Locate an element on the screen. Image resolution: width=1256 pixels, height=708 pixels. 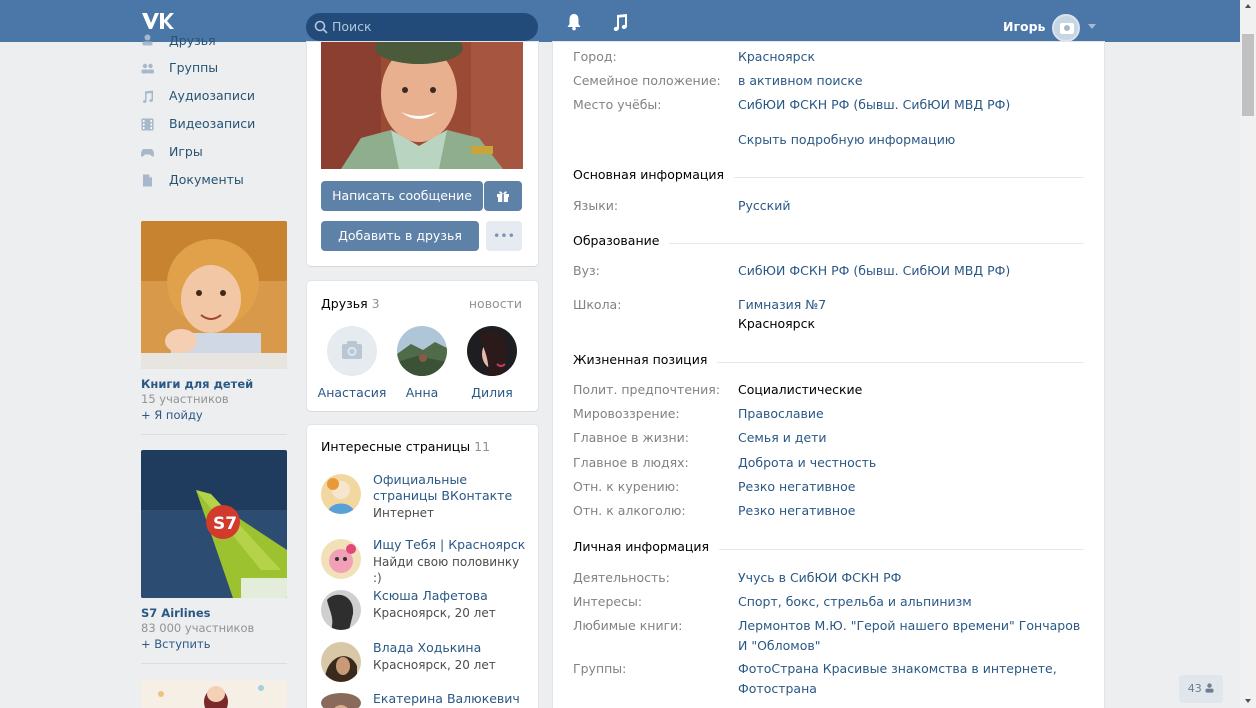
child-photo is located at coordinates (214, 295).